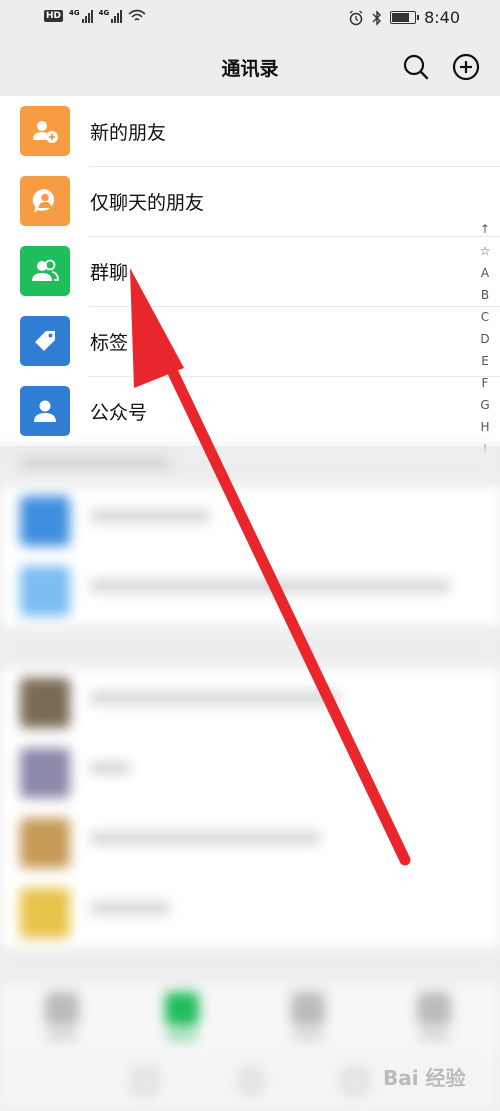 The image size is (500, 1111). I want to click on battery-icon, so click(405, 17).